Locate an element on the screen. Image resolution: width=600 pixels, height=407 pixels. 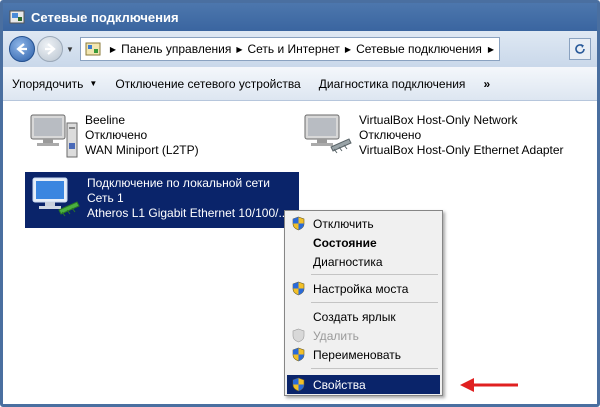
refresh-button is located at coordinates (580, 49).